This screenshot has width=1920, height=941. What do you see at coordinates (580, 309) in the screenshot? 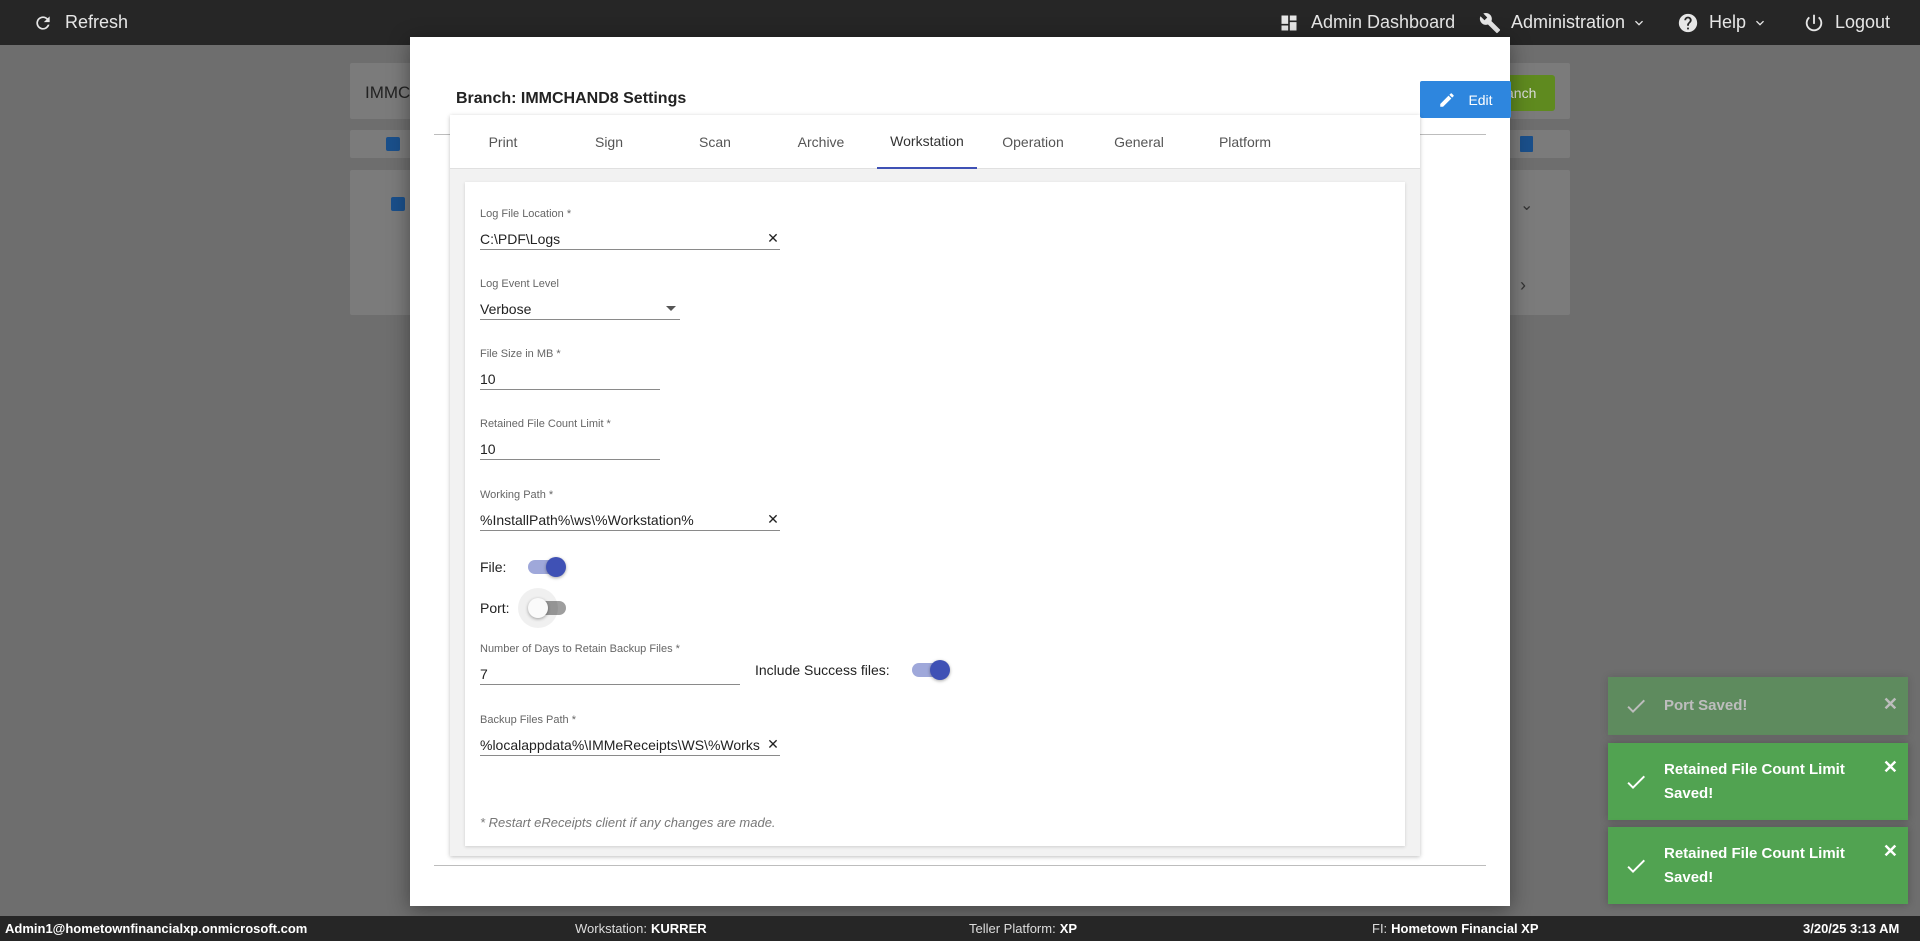
I see `log-event-level-select: Verbose` at bounding box center [580, 309].